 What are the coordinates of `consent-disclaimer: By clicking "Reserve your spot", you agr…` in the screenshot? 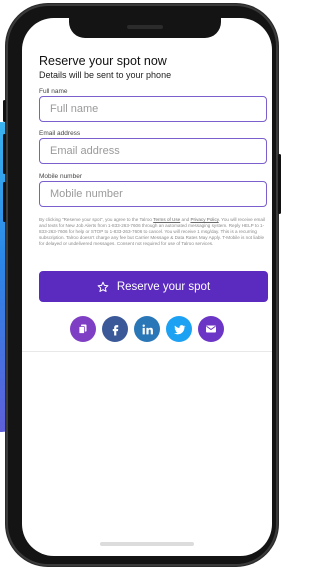 It's located at (154, 232).